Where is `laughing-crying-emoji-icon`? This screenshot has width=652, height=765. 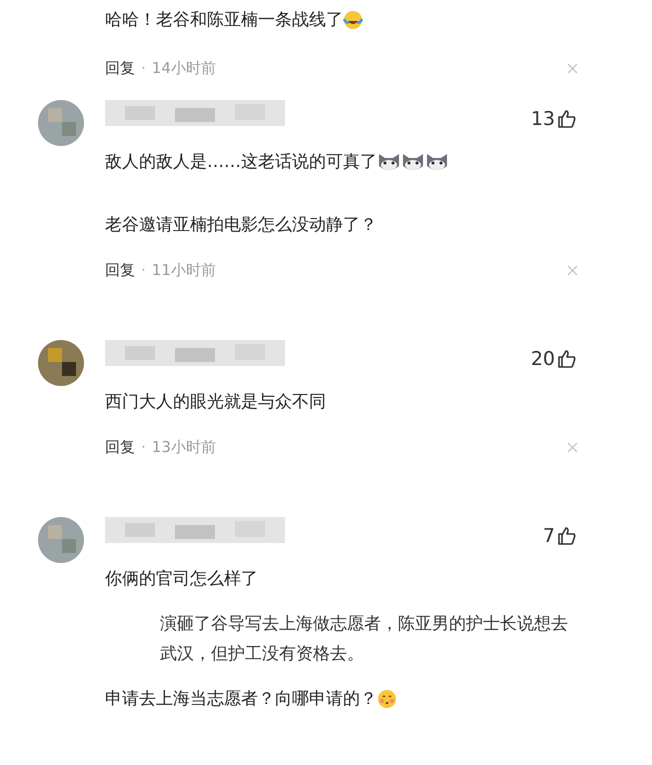
laughing-crying-emoji-icon is located at coordinates (353, 20).